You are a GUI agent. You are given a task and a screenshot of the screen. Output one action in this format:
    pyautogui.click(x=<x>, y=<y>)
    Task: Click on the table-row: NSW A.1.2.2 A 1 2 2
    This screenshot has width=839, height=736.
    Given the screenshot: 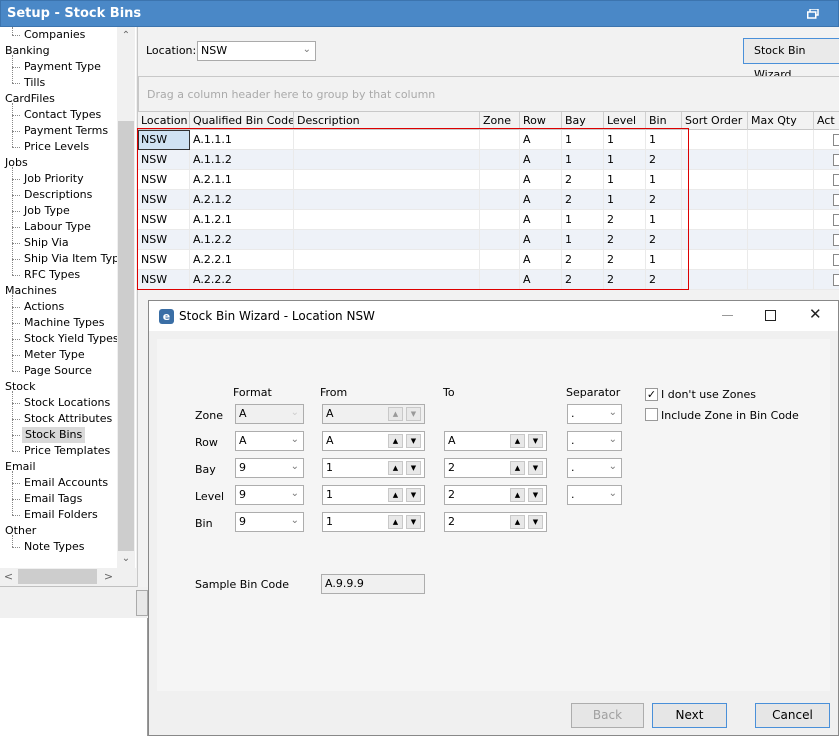 What is the action you would take?
    pyautogui.click(x=488, y=240)
    